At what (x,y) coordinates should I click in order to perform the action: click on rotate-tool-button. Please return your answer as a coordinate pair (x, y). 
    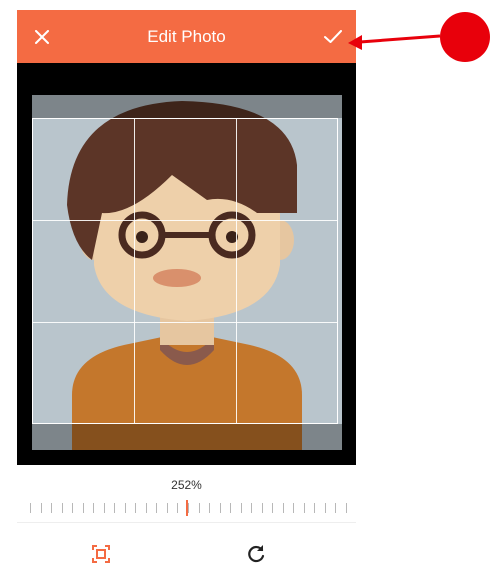
    Looking at the image, I should click on (256, 554).